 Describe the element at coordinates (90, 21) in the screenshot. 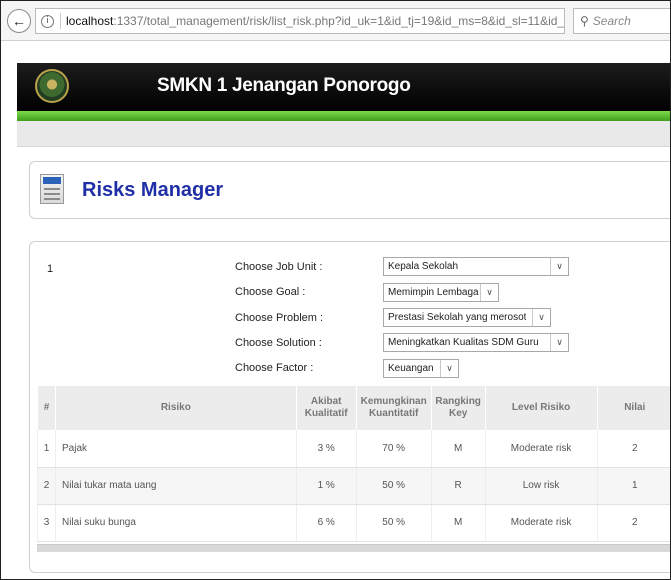

I see `url-host: localhost` at that location.